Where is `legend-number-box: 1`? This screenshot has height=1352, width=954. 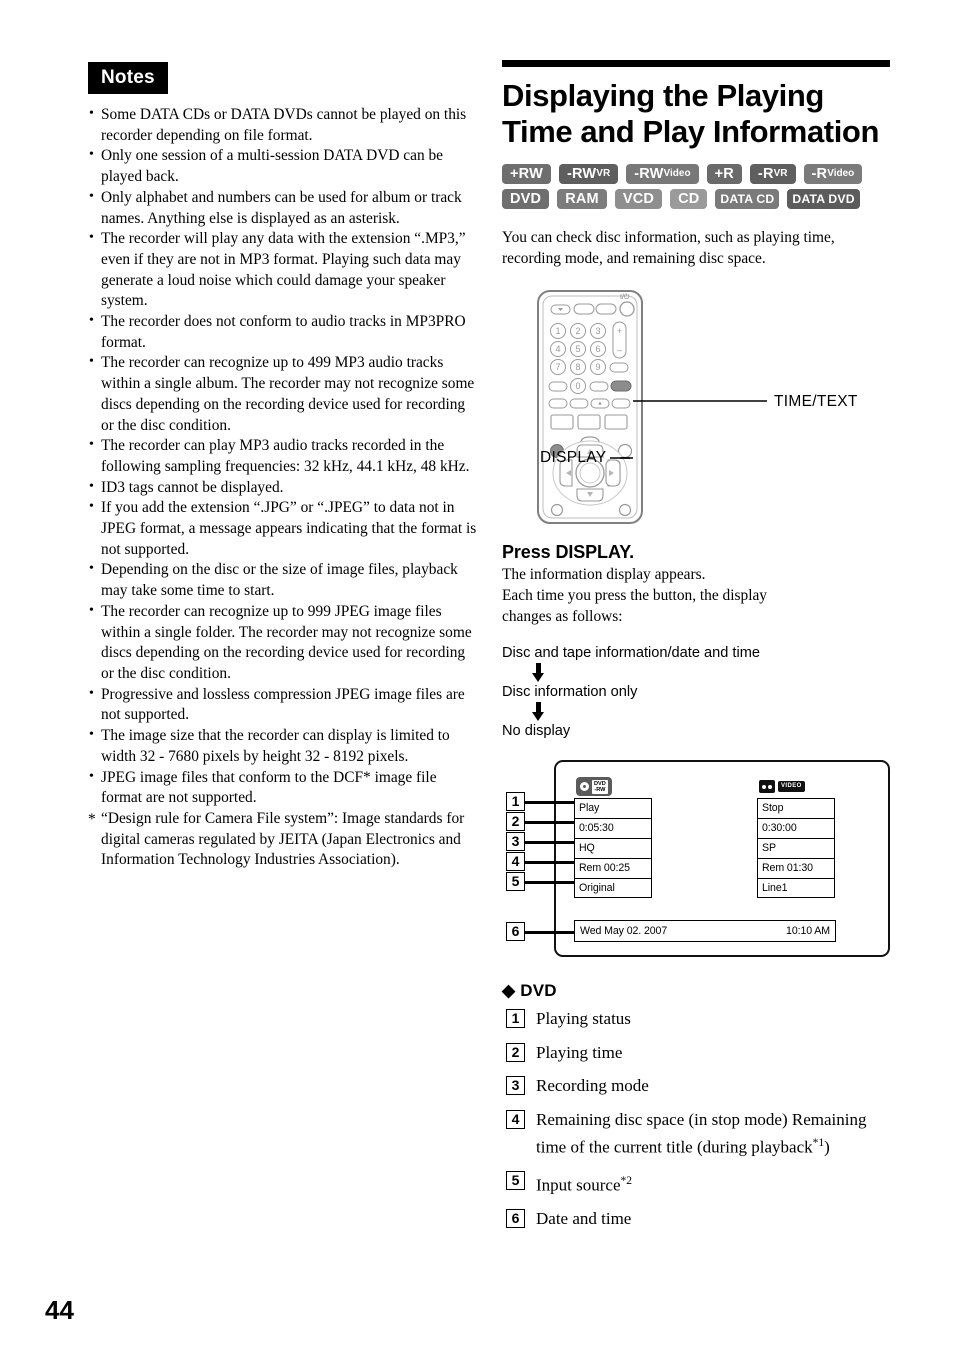
legend-number-box: 1 is located at coordinates (515, 1018).